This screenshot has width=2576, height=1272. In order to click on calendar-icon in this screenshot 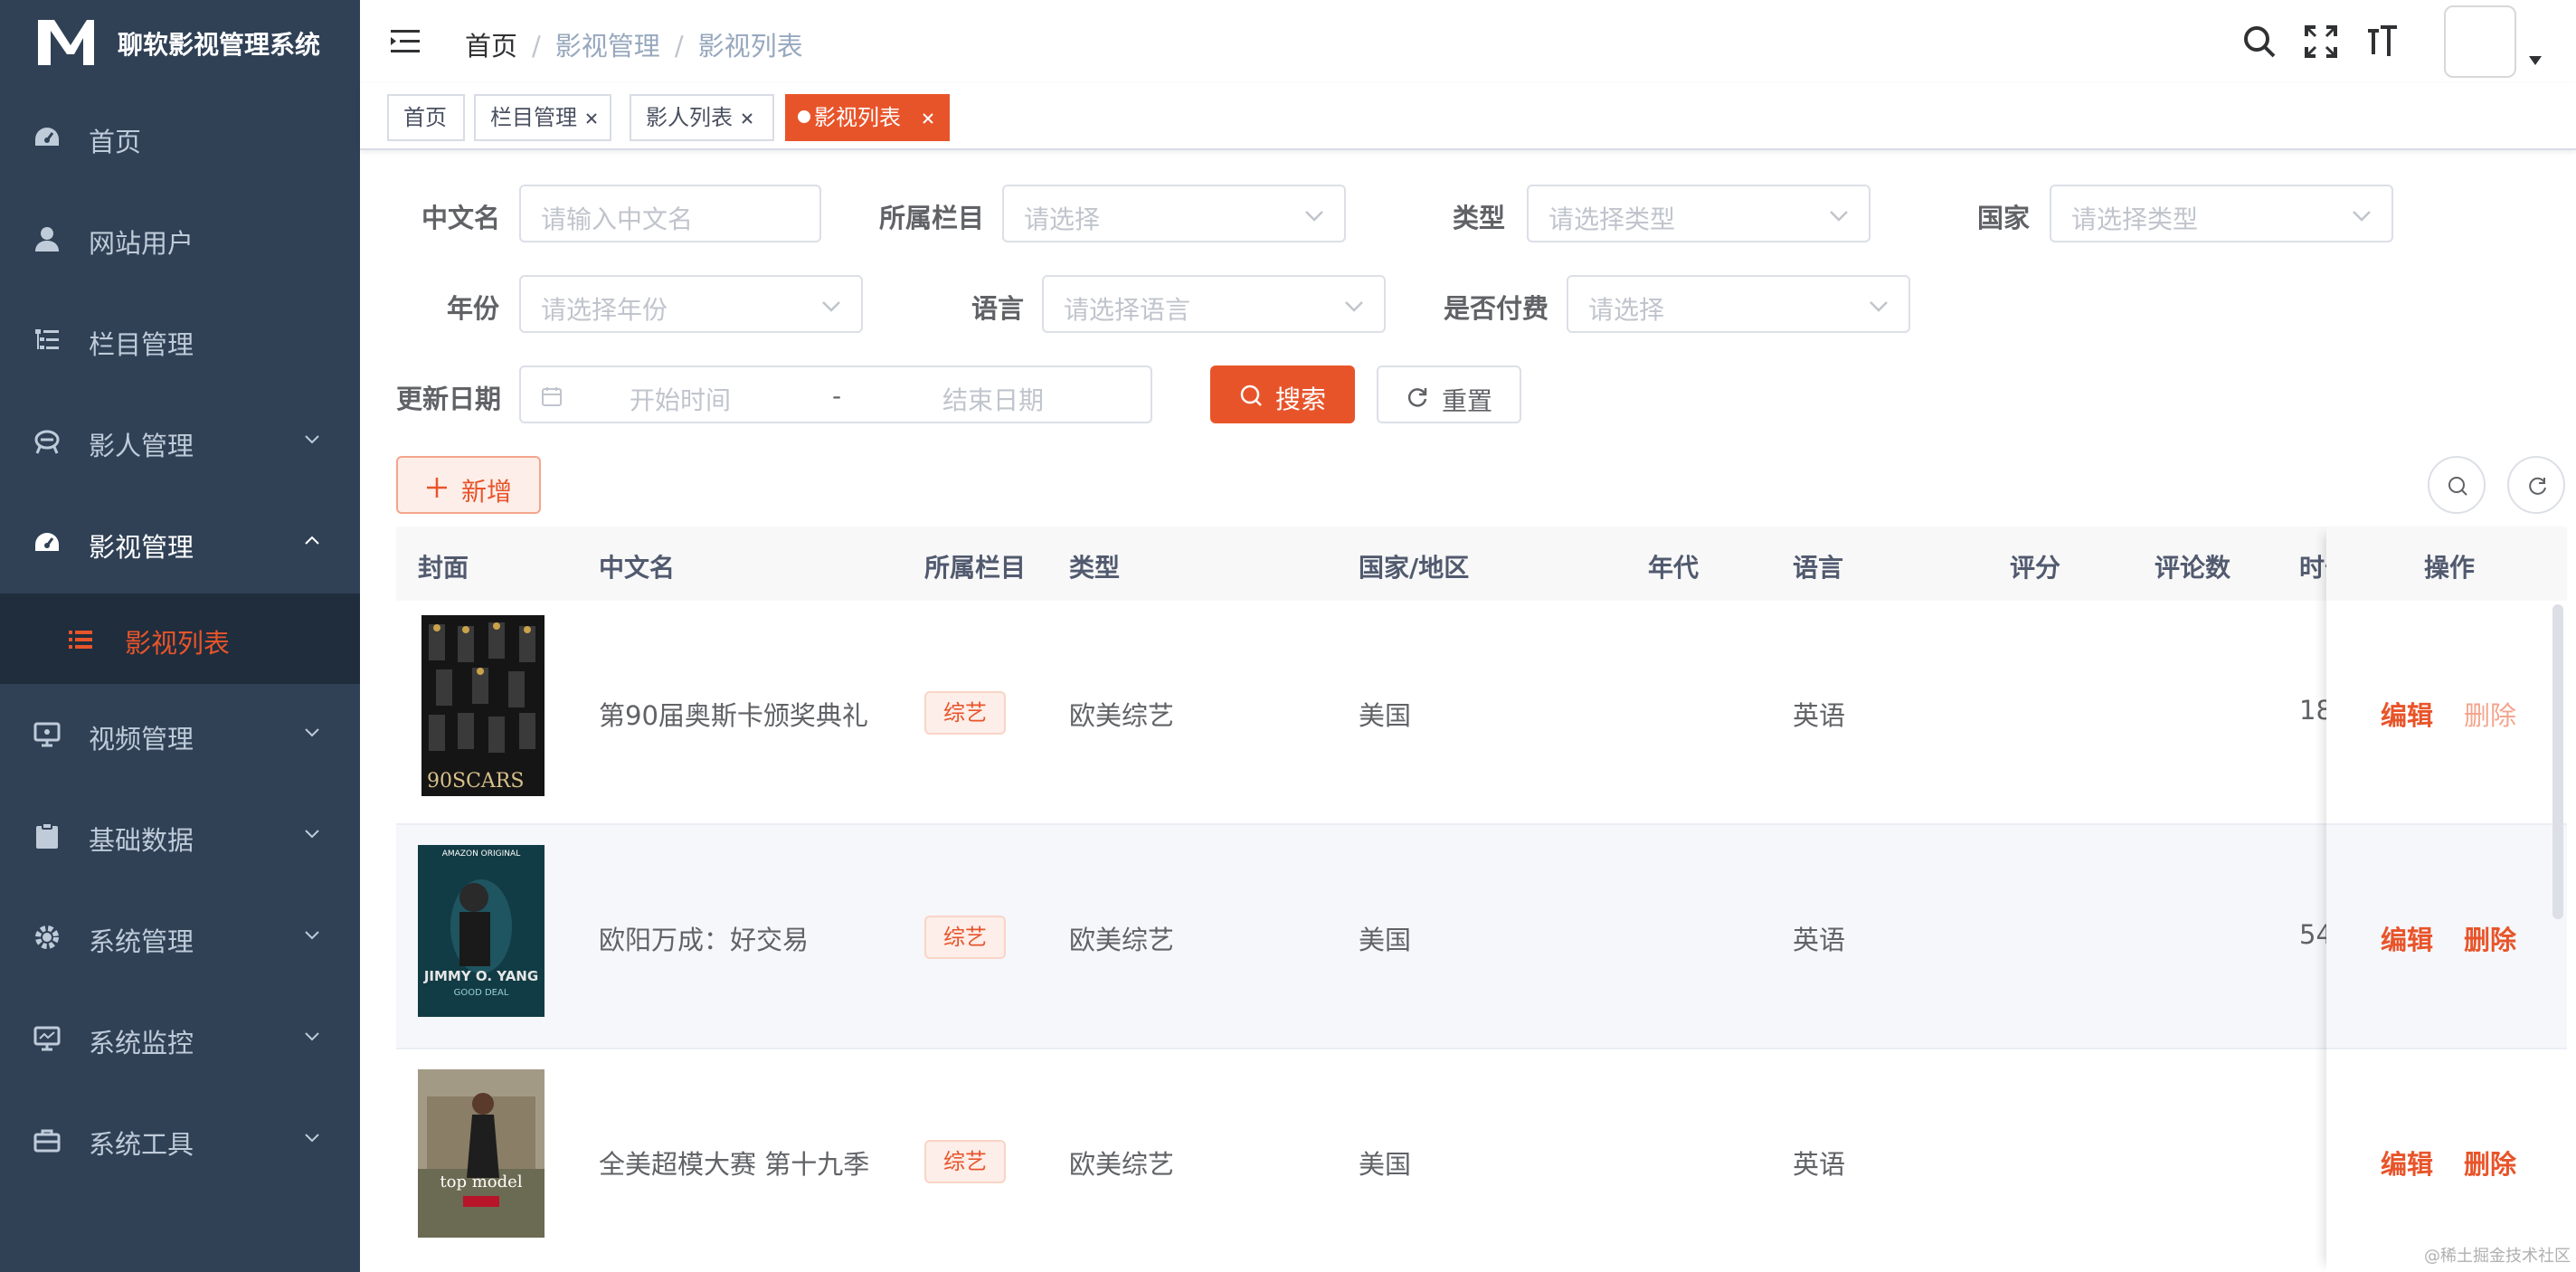, I will do `click(552, 396)`.